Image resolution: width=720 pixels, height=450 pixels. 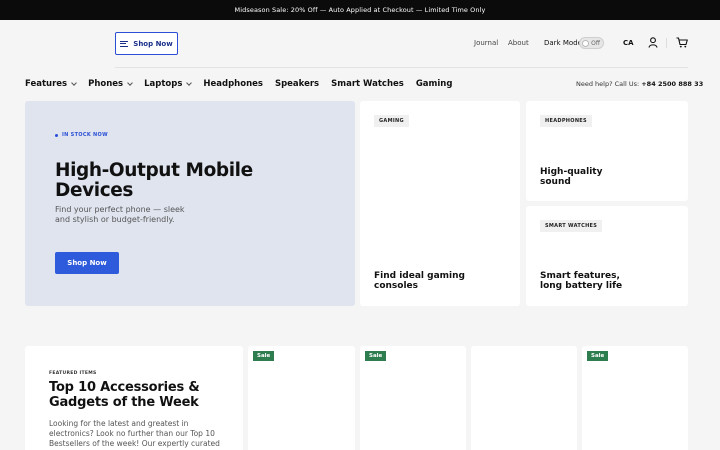 I want to click on header: Shop Now Journal About Dark Mode Off CA, so click(x=360, y=44).